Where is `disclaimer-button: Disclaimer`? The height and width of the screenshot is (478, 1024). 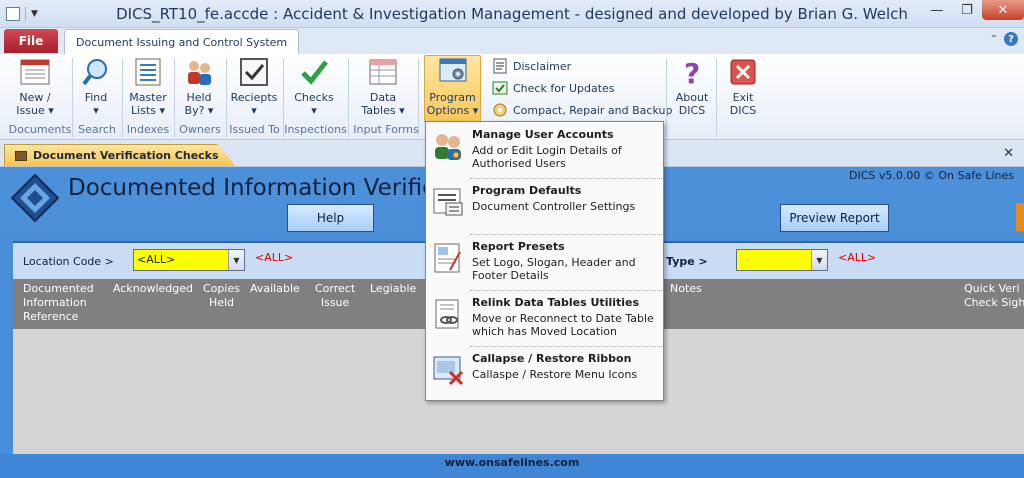 disclaimer-button: Disclaimer is located at coordinates (531, 66).